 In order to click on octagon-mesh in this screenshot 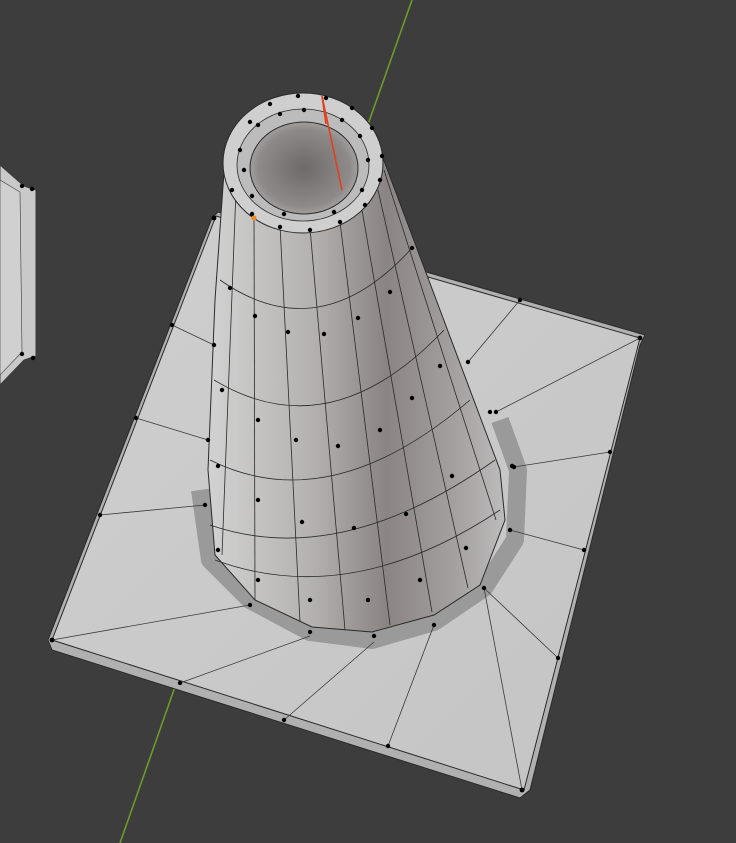, I will do `click(18, 275)`.